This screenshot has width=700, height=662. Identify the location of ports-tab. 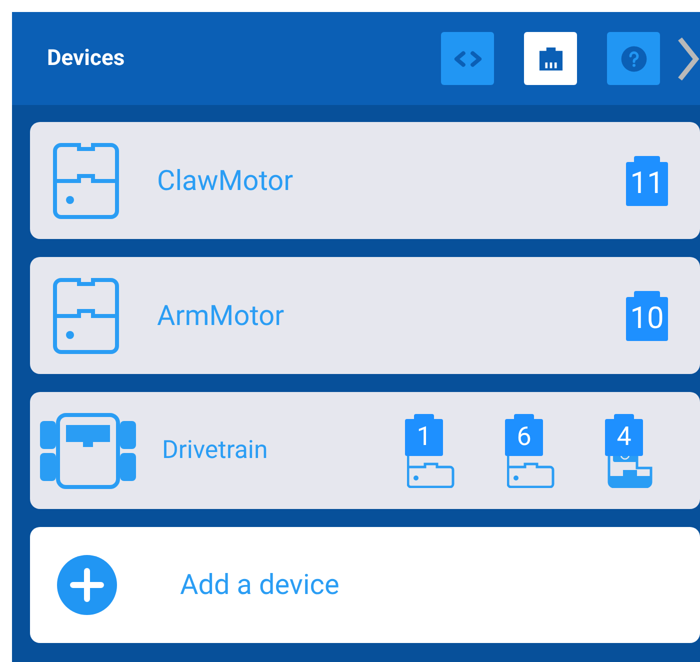
(550, 58).